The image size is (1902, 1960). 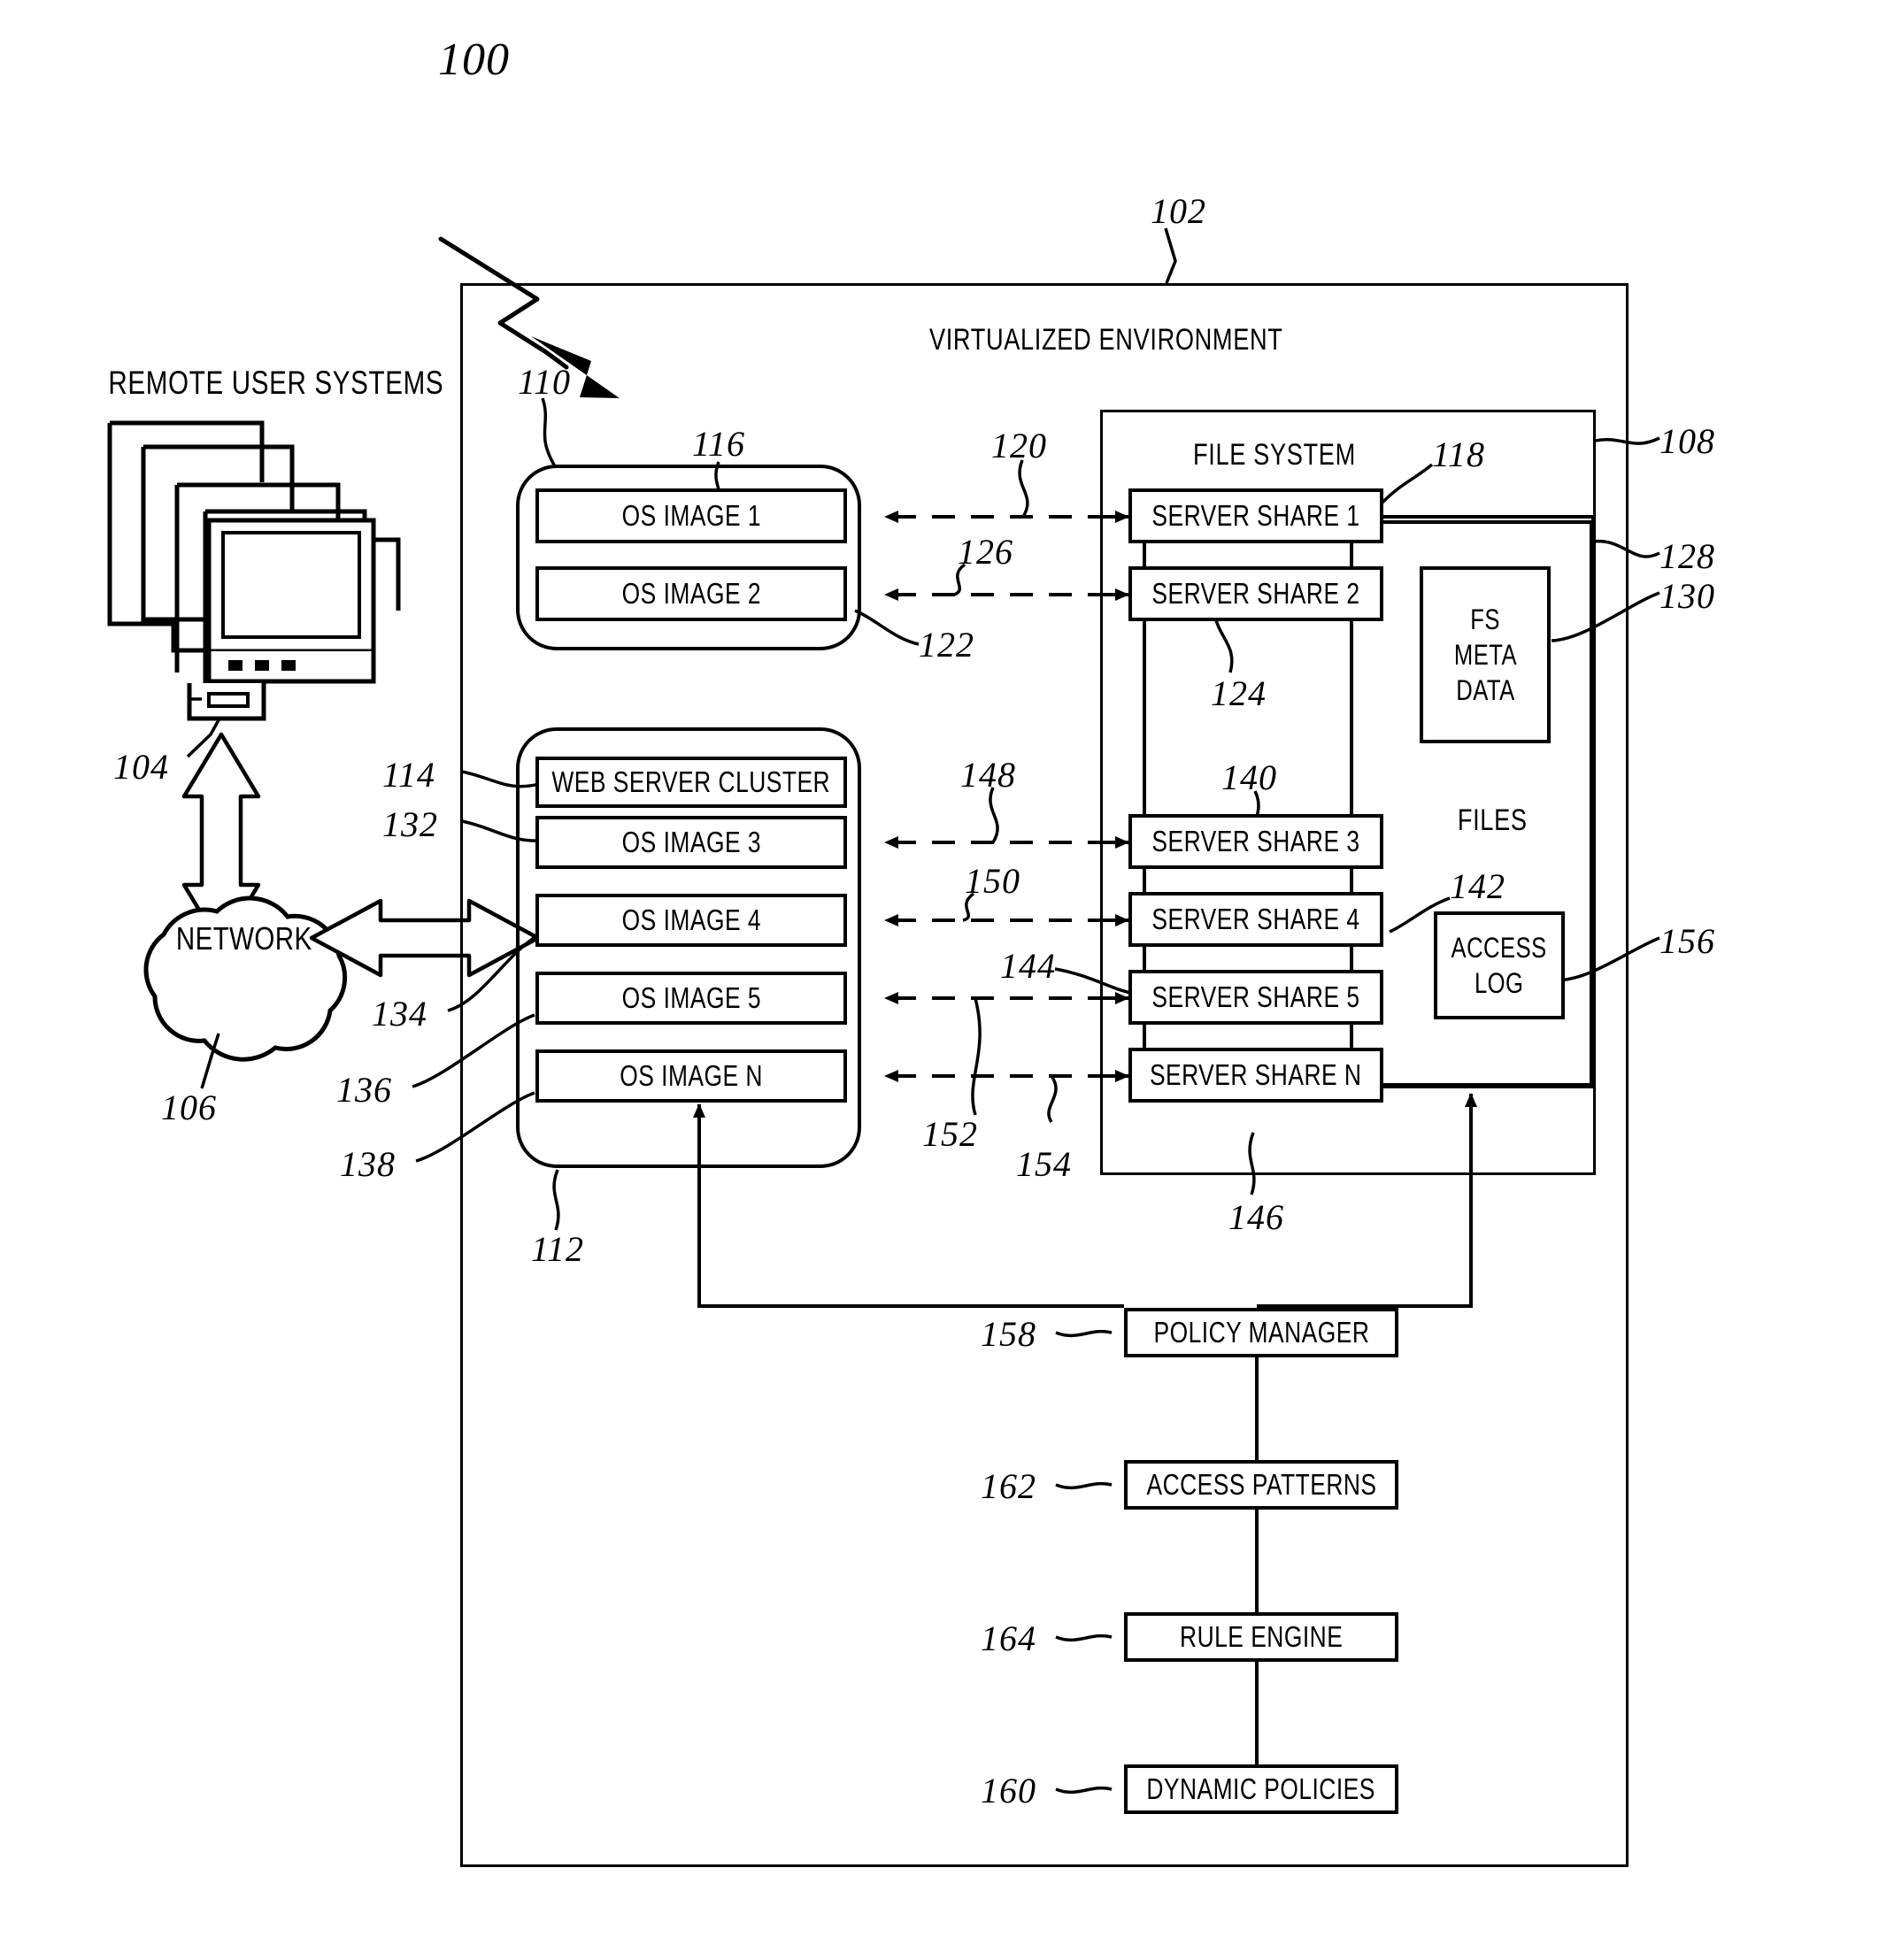 I want to click on os-image-4-box: OS IMAGE 4, so click(x=691, y=920).